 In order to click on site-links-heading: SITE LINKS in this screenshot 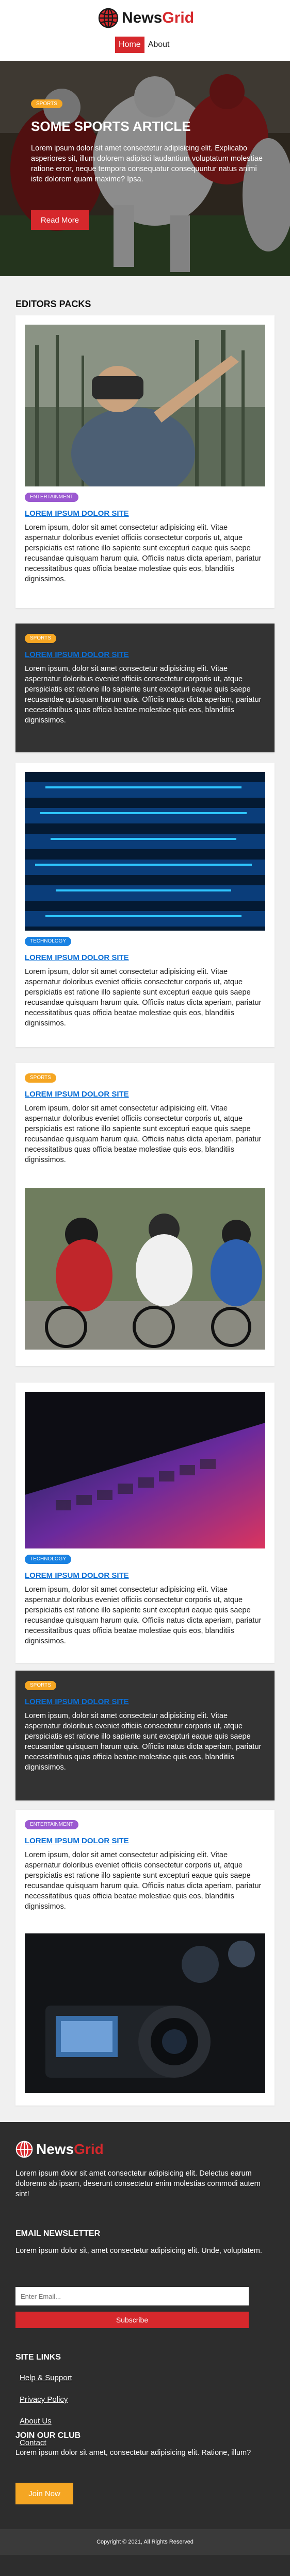, I will do `click(38, 2357)`.